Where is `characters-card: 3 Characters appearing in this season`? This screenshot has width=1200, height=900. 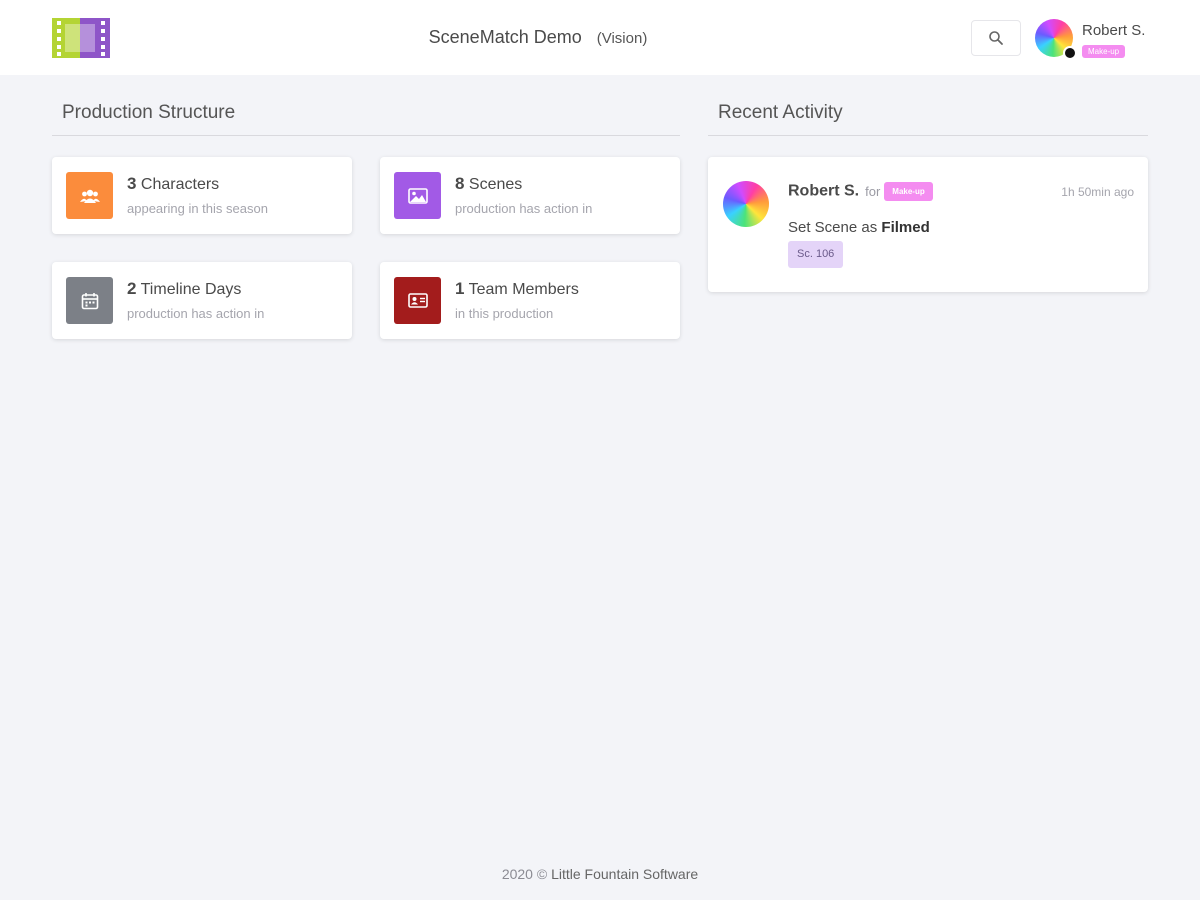
characters-card: 3 Characters appearing in this season is located at coordinates (202, 195).